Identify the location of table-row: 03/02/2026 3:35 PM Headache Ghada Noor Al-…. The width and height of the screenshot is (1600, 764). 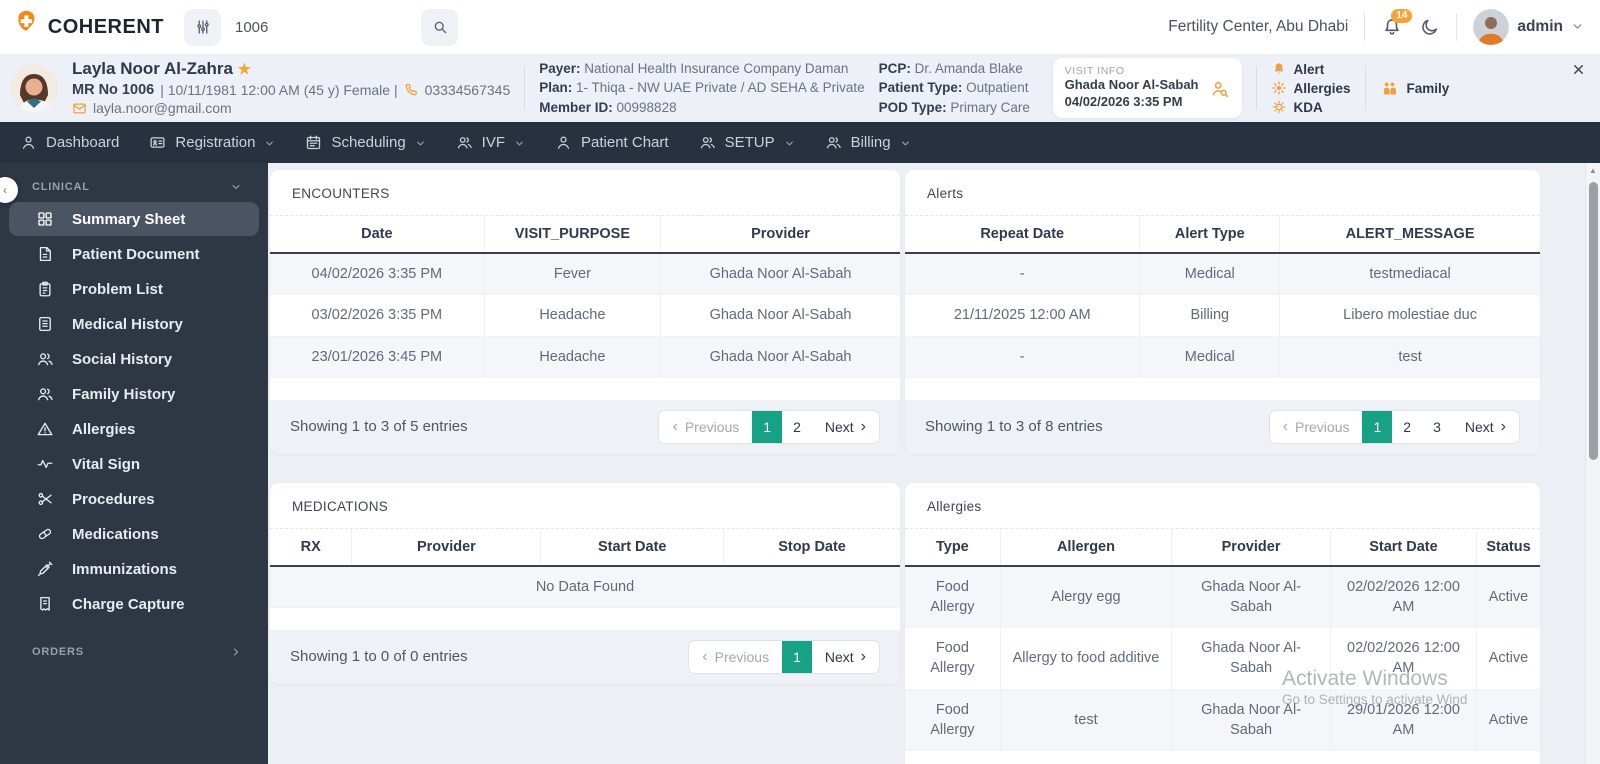
(585, 315).